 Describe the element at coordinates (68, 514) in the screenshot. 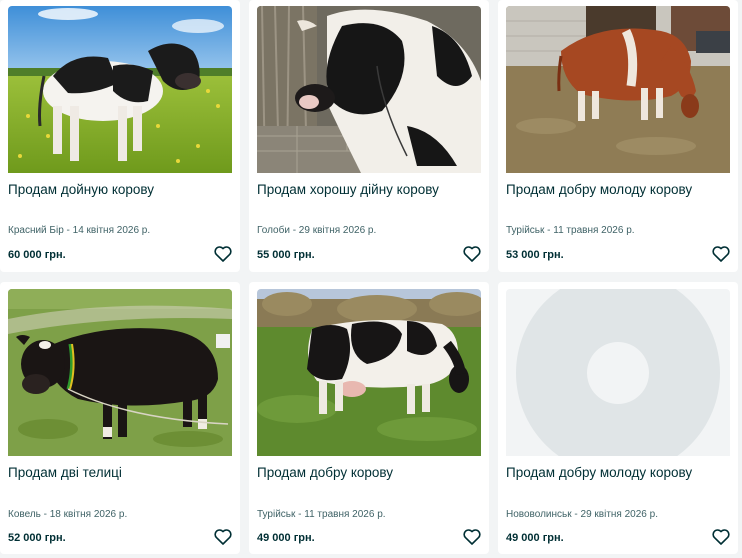

I see `listing-location-date: Ковель - 18 квітня 2026 р.` at that location.